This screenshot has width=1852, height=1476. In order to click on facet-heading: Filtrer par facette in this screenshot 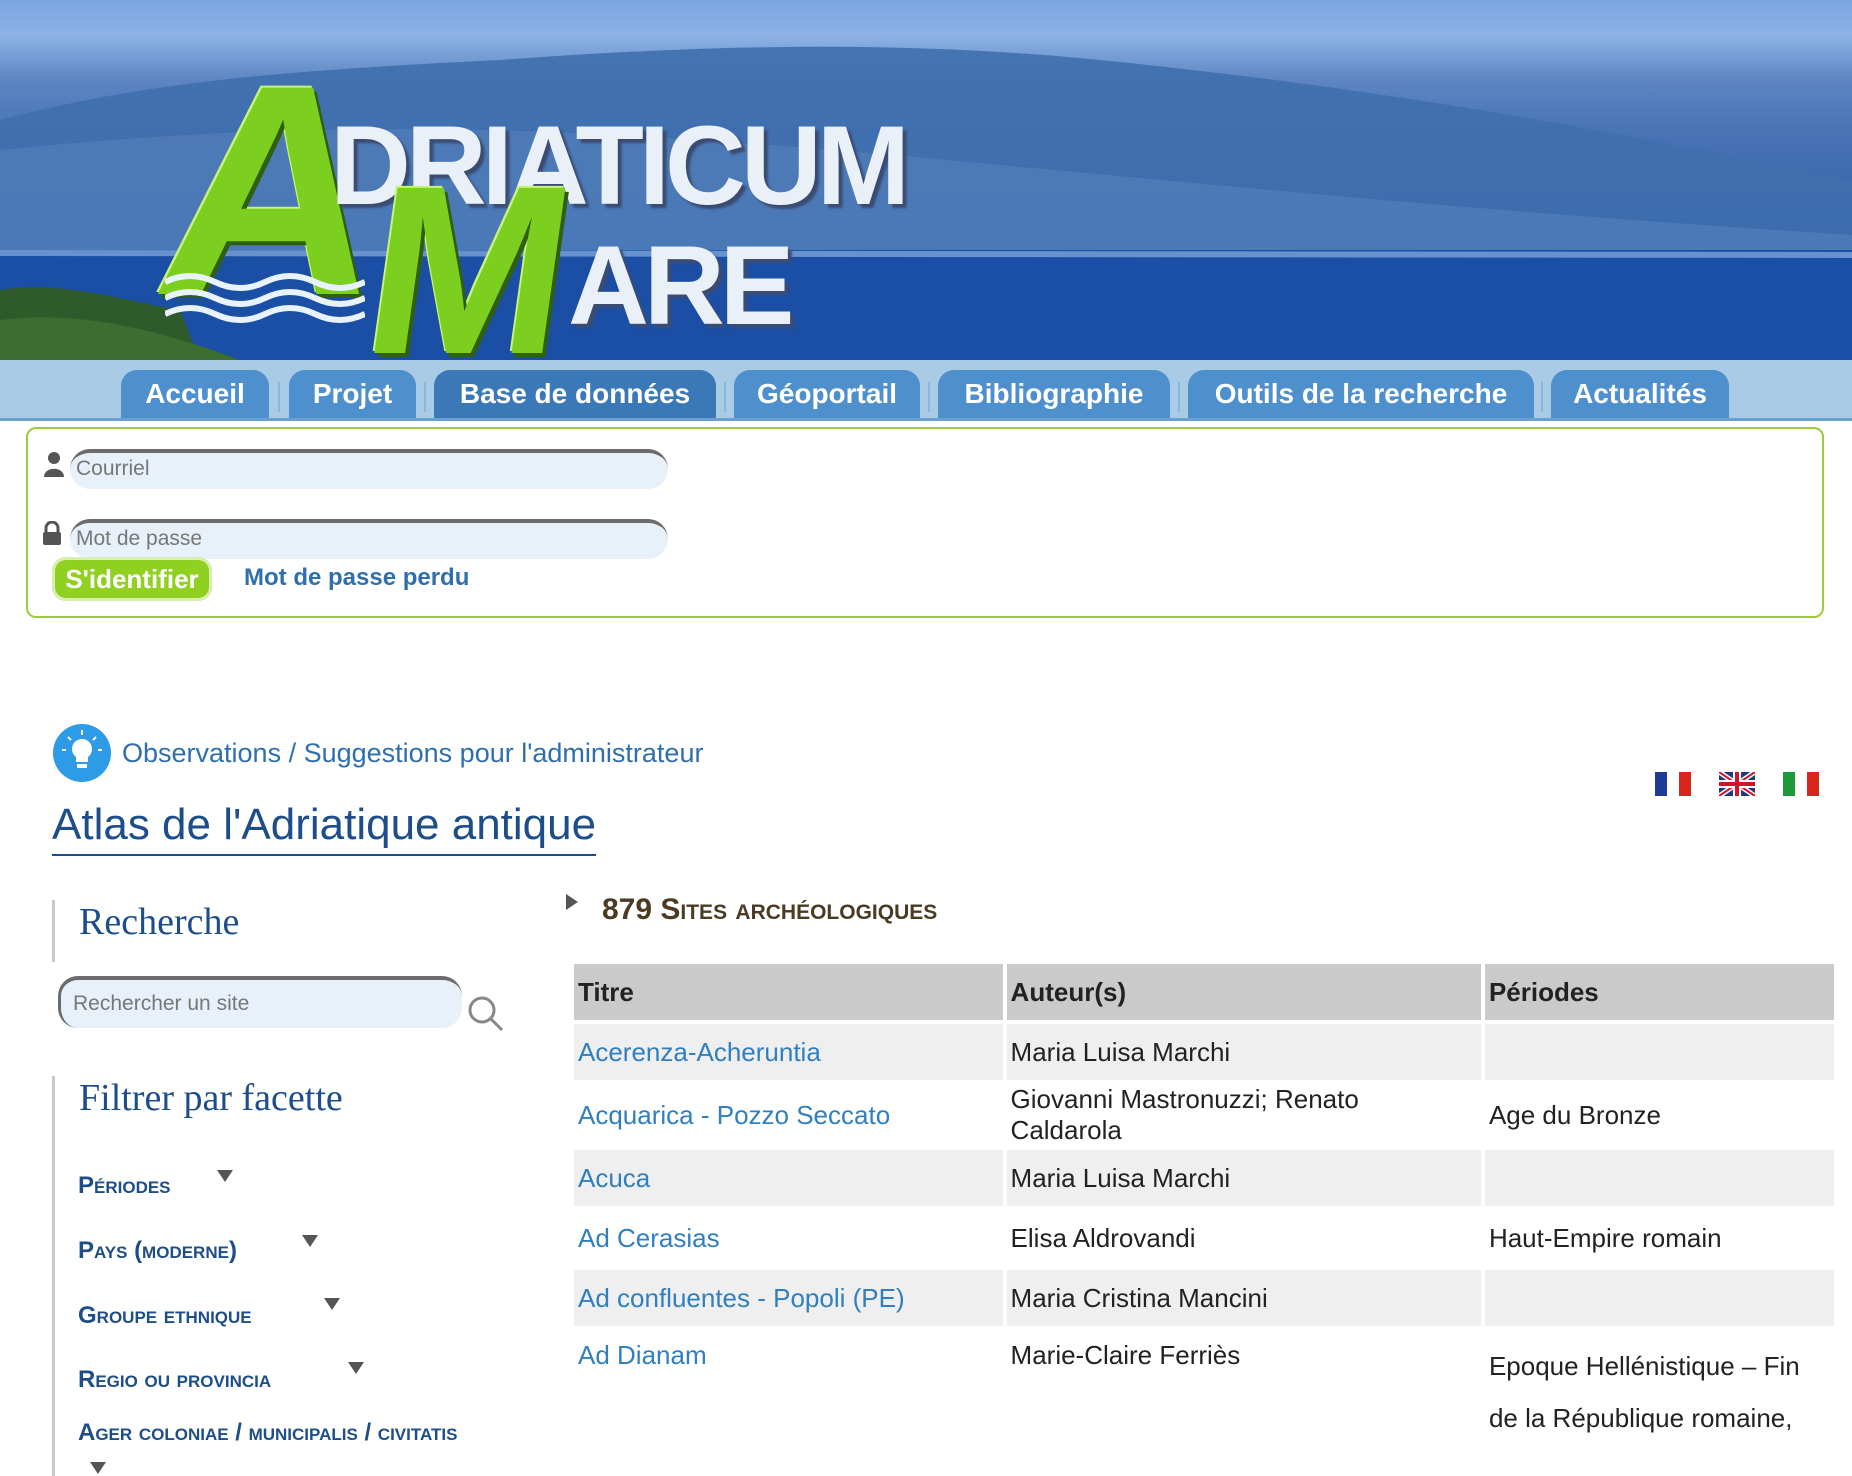, I will do `click(211, 1098)`.